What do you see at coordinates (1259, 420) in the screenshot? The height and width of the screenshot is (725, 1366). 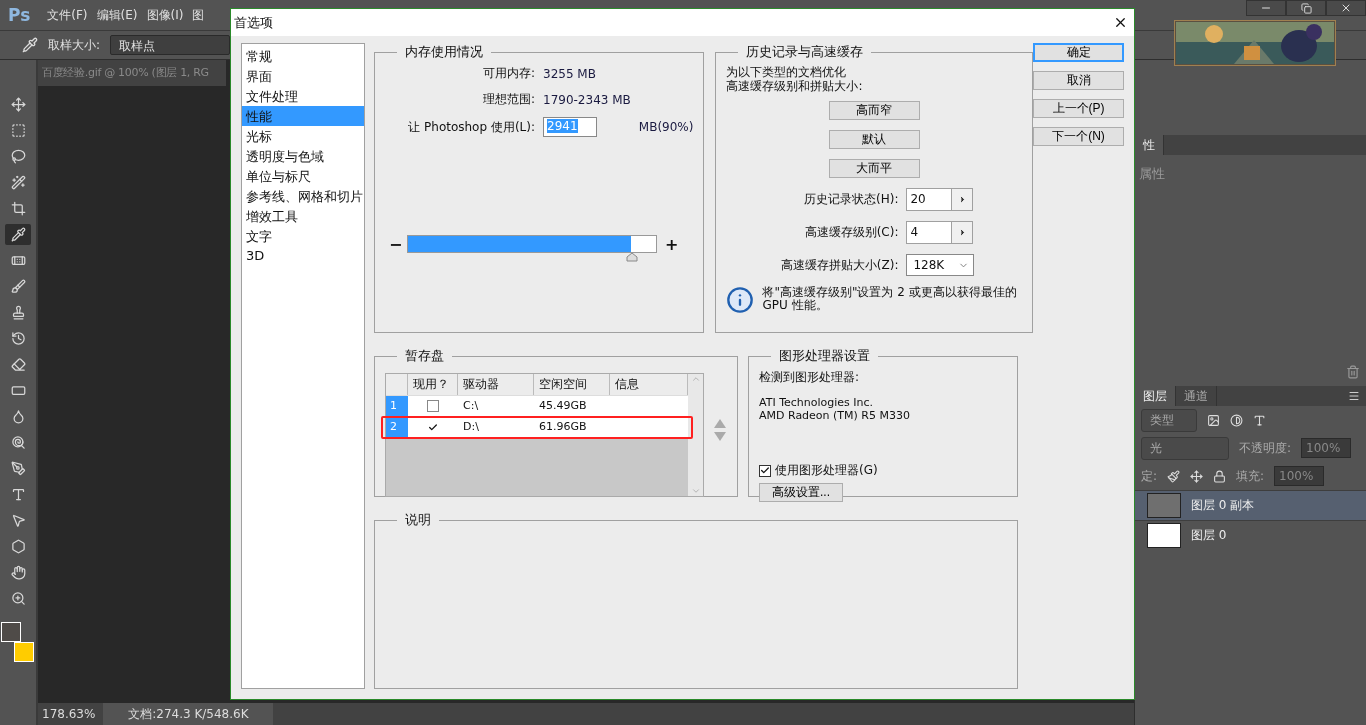 I see `type-icon` at bounding box center [1259, 420].